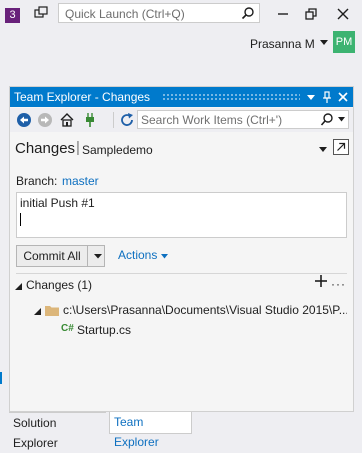 The height and width of the screenshot is (453, 362). Describe the element at coordinates (67, 328) in the screenshot. I see `csharp-file-icon: C#` at that location.